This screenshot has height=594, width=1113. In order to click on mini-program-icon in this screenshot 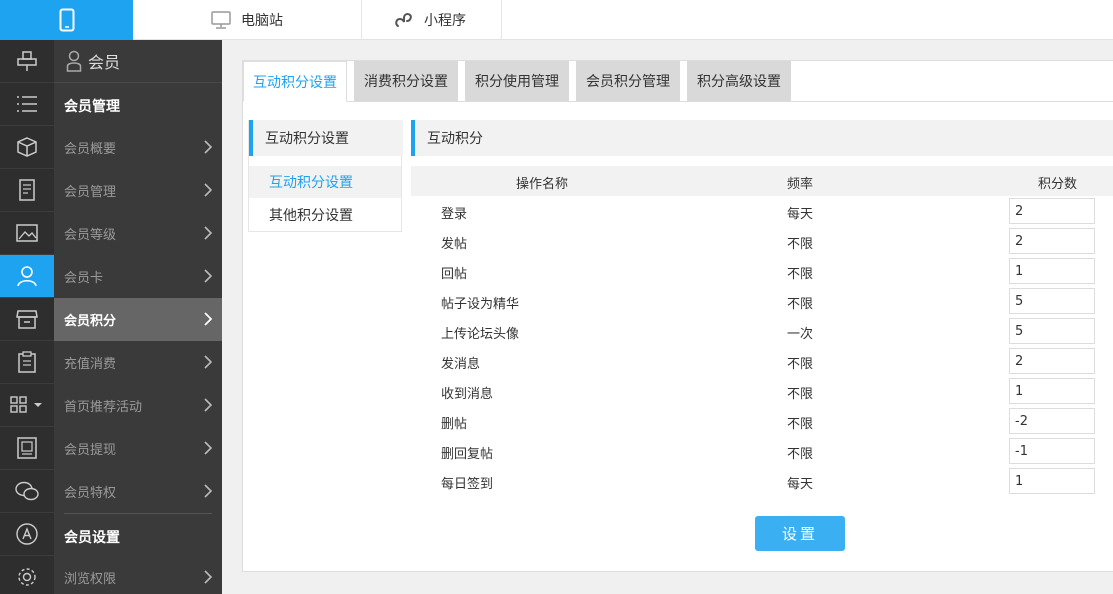, I will do `click(403, 20)`.